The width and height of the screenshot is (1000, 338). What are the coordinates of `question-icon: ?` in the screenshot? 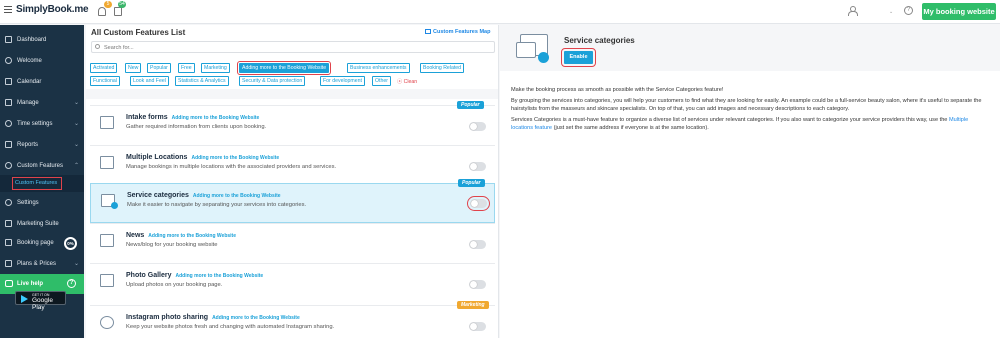 It's located at (71, 283).